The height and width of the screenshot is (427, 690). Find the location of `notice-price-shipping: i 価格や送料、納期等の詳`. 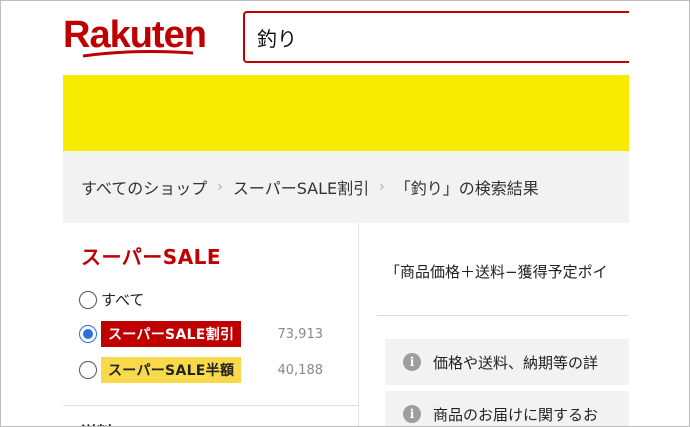

notice-price-shipping: i 価格や送料、納期等の詳 is located at coordinates (507, 362).